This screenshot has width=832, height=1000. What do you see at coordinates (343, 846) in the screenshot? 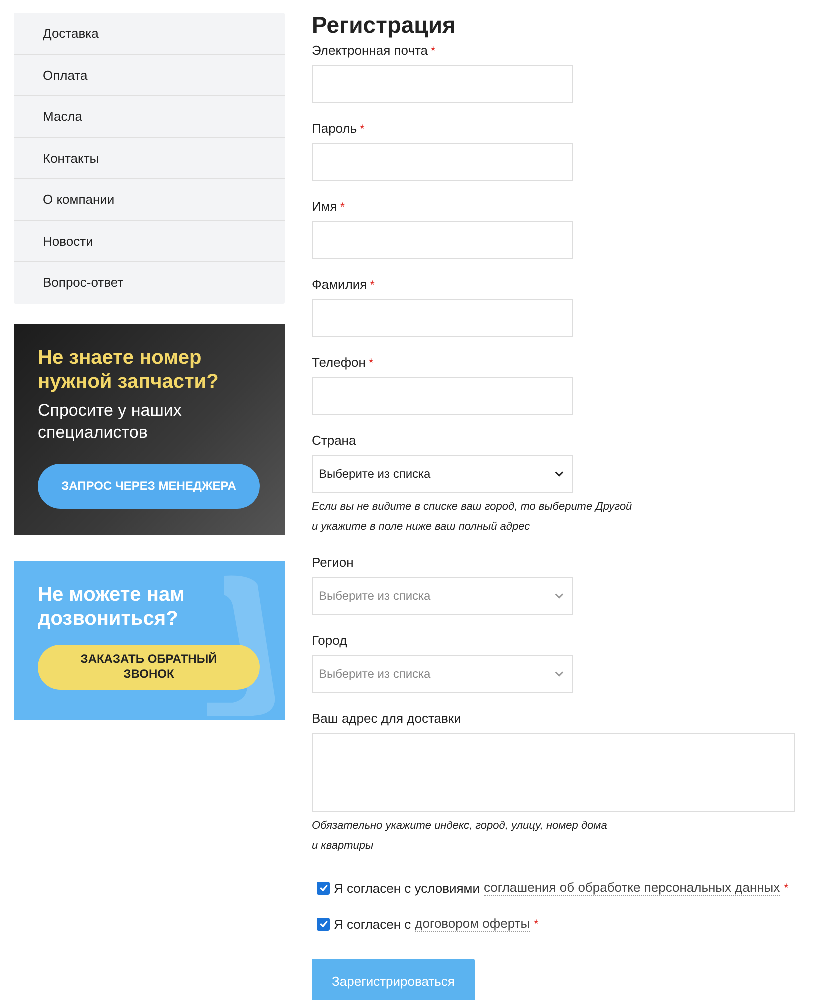
I see `hint-text: и квартиры` at bounding box center [343, 846].